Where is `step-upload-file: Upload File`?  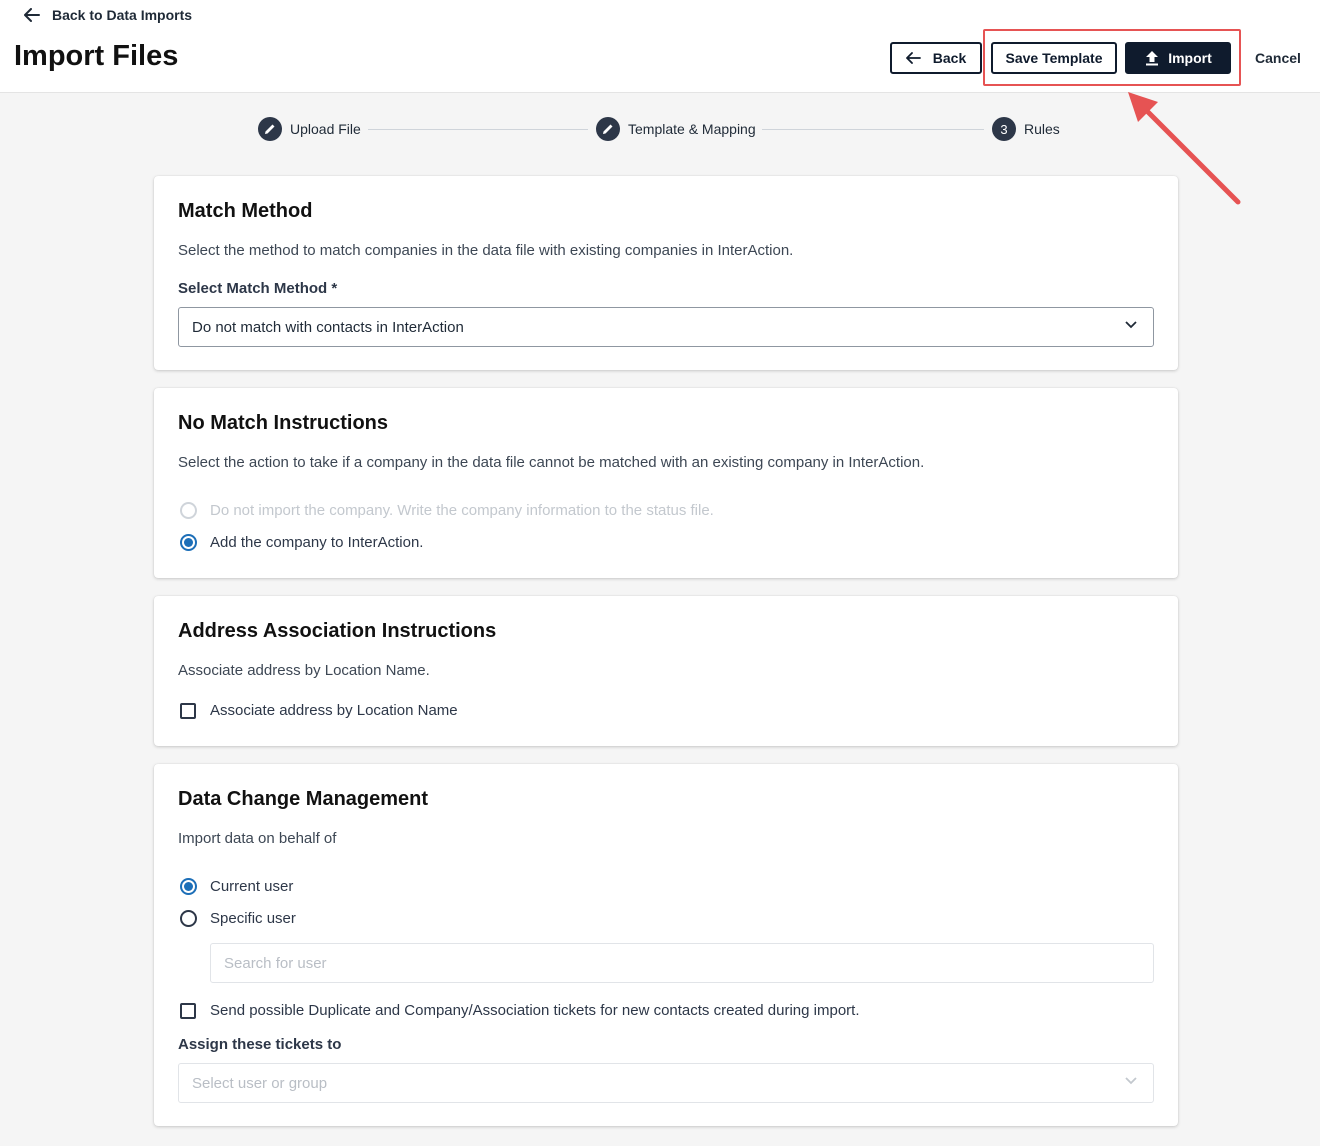 step-upload-file: Upload File is located at coordinates (309, 129).